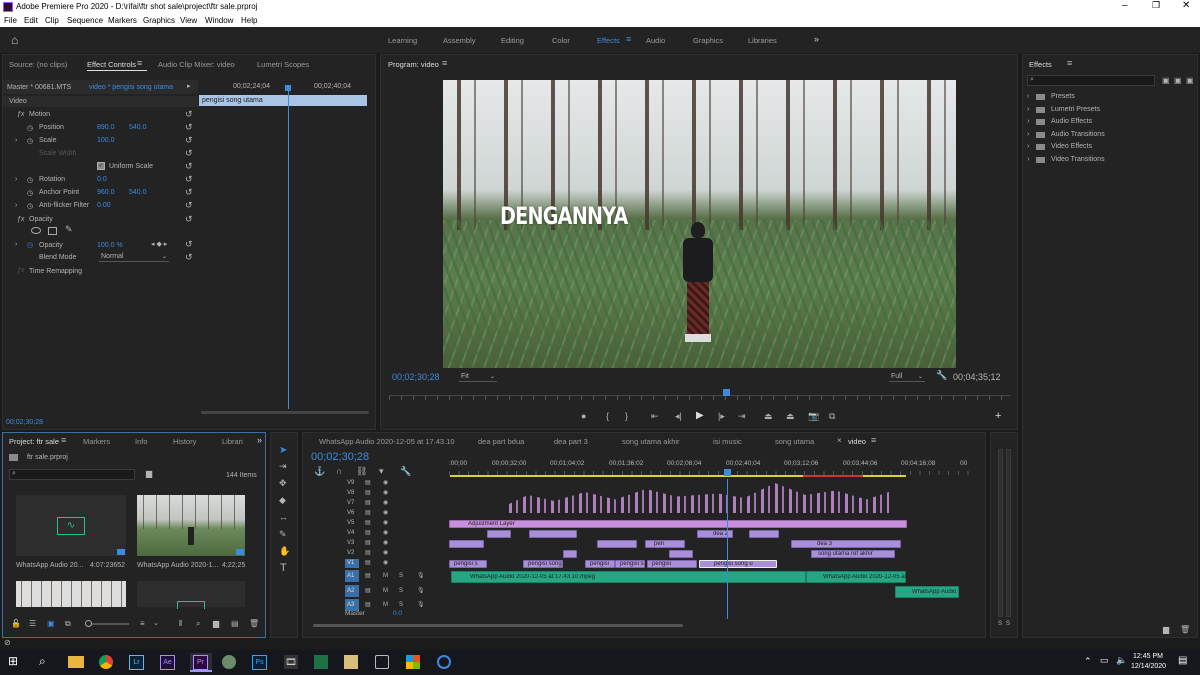 Image resolution: width=1200 pixels, height=675 pixels. I want to click on workspace-menu-icon: ≡, so click(628, 39).